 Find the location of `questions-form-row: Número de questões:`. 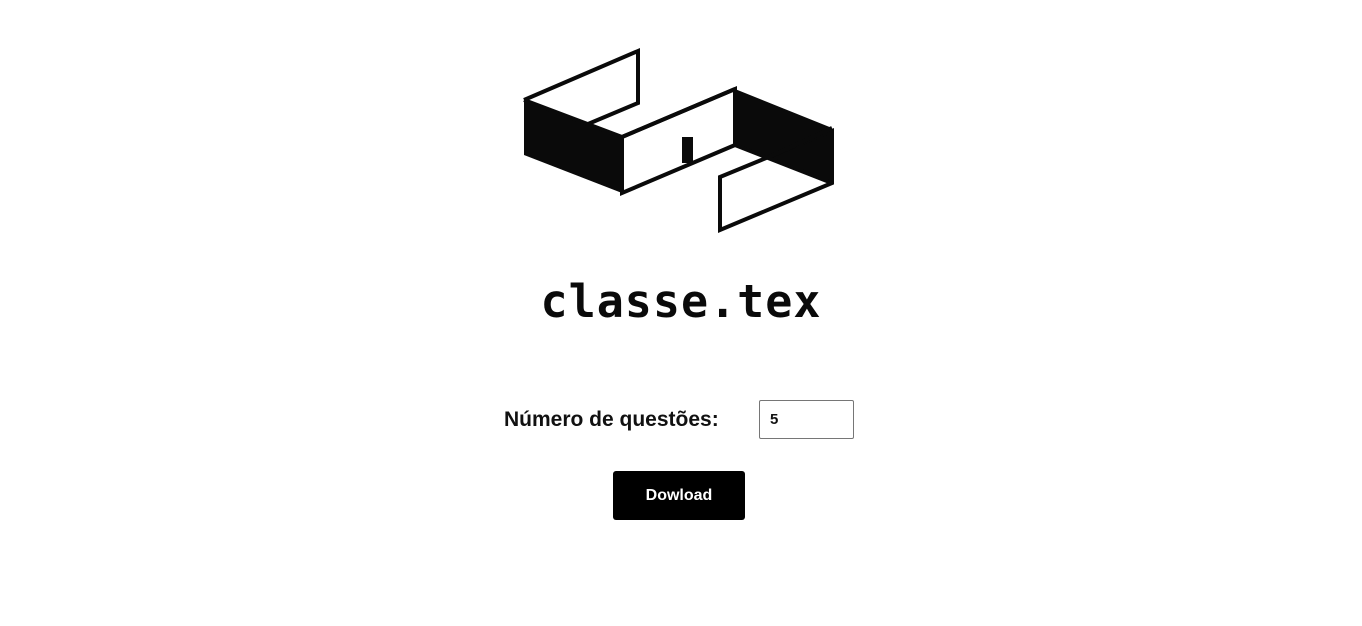

questions-form-row: Número de questões: is located at coordinates (681, 420).